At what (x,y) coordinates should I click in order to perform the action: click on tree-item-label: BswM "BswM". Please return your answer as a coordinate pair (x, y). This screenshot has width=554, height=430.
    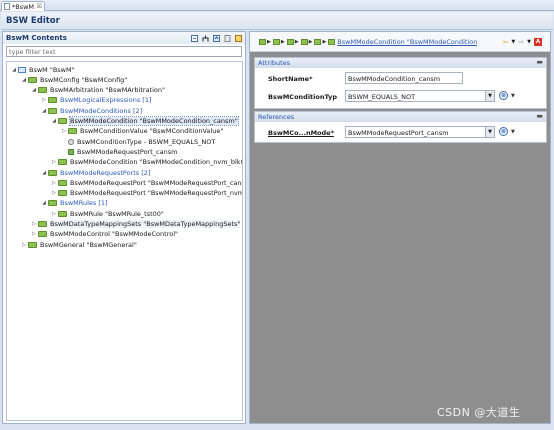
    Looking at the image, I should click on (52, 69).